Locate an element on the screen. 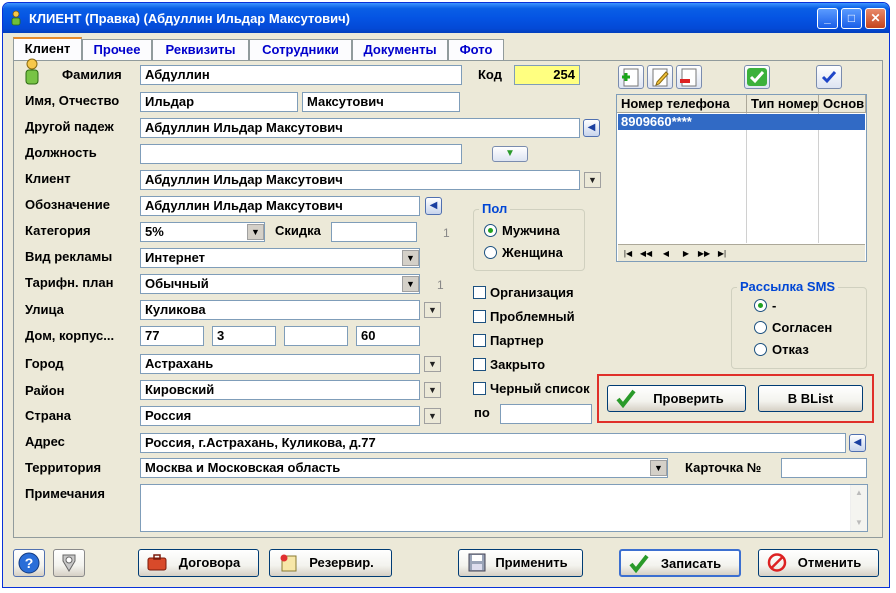  close-button: ✕ is located at coordinates (875, 18).